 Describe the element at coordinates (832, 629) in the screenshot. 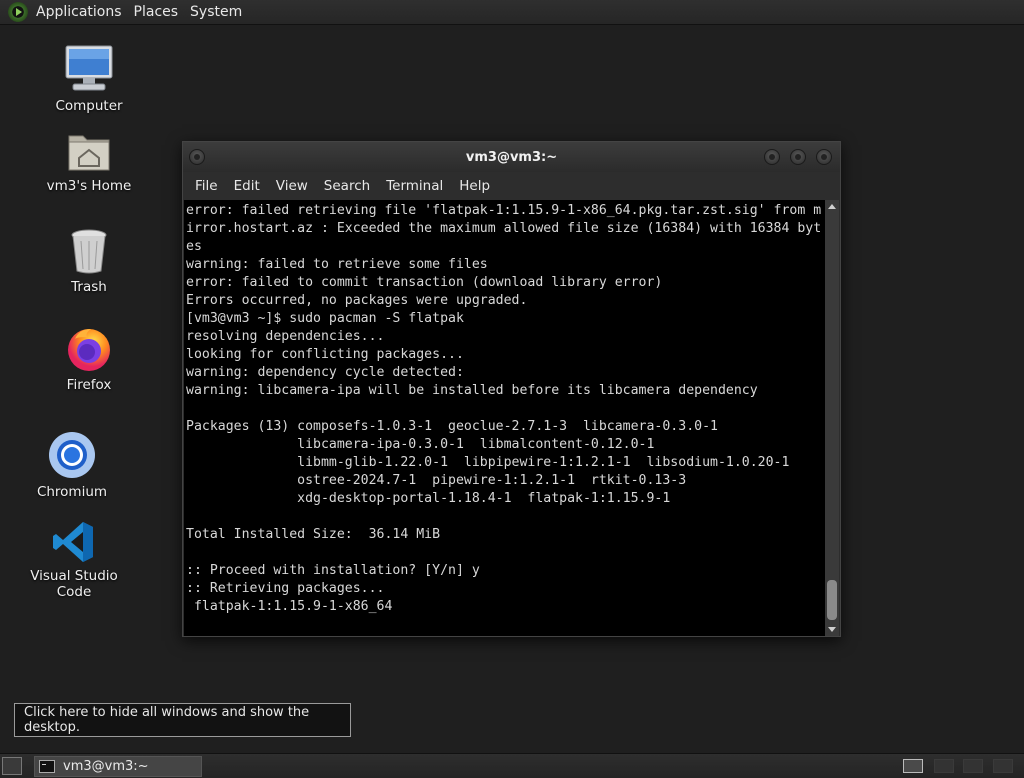

I see `scroll-down-arrow-icon` at that location.